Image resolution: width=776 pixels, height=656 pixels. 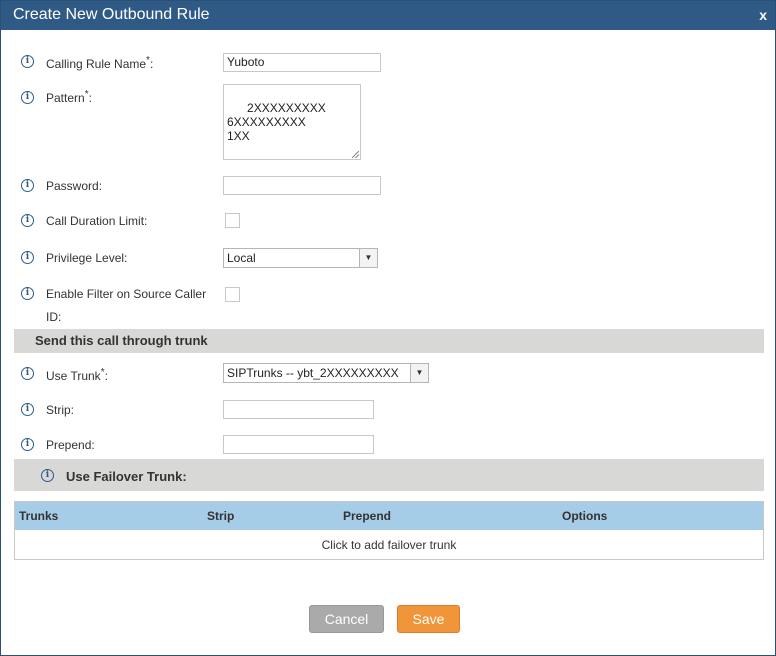 I want to click on enable-filter-label-line2: ID:, so click(x=54, y=317).